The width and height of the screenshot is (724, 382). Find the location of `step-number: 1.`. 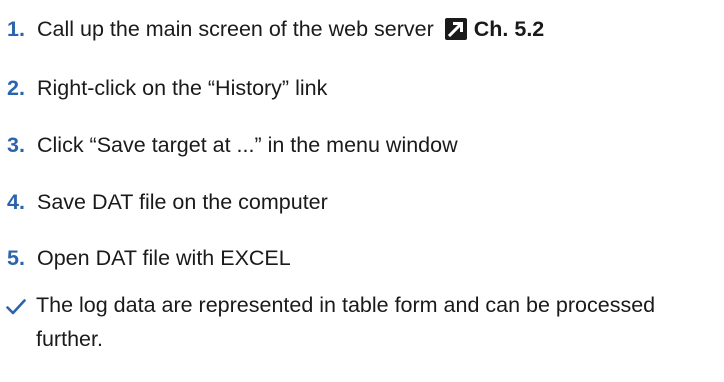

step-number: 1. is located at coordinates (16, 29).